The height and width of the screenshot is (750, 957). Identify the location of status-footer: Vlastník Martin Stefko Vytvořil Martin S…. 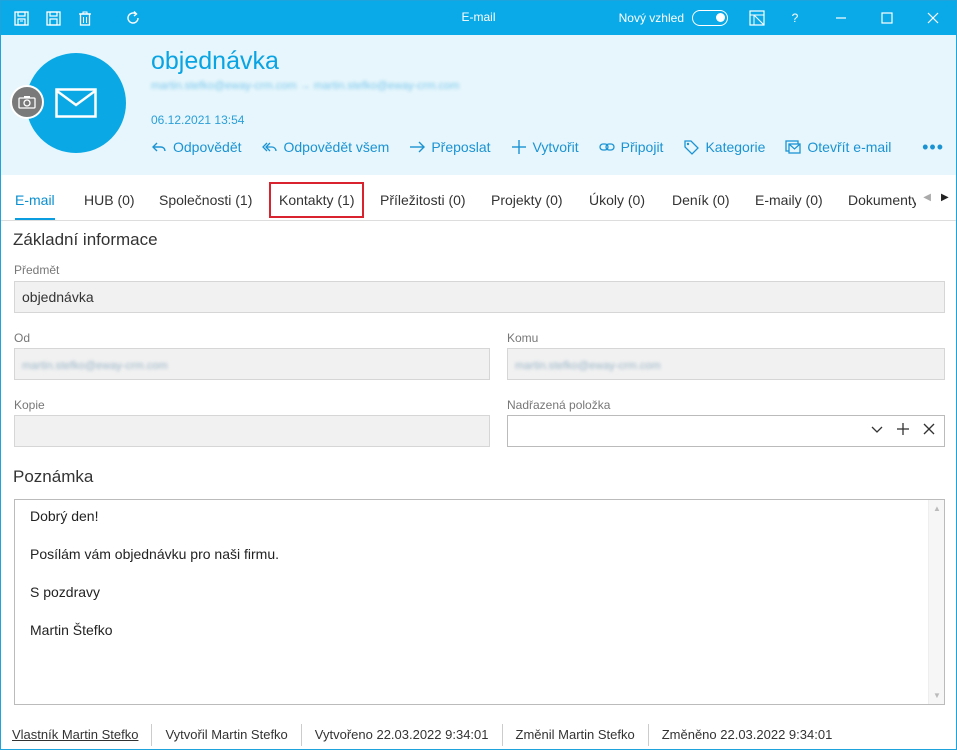
(478, 735).